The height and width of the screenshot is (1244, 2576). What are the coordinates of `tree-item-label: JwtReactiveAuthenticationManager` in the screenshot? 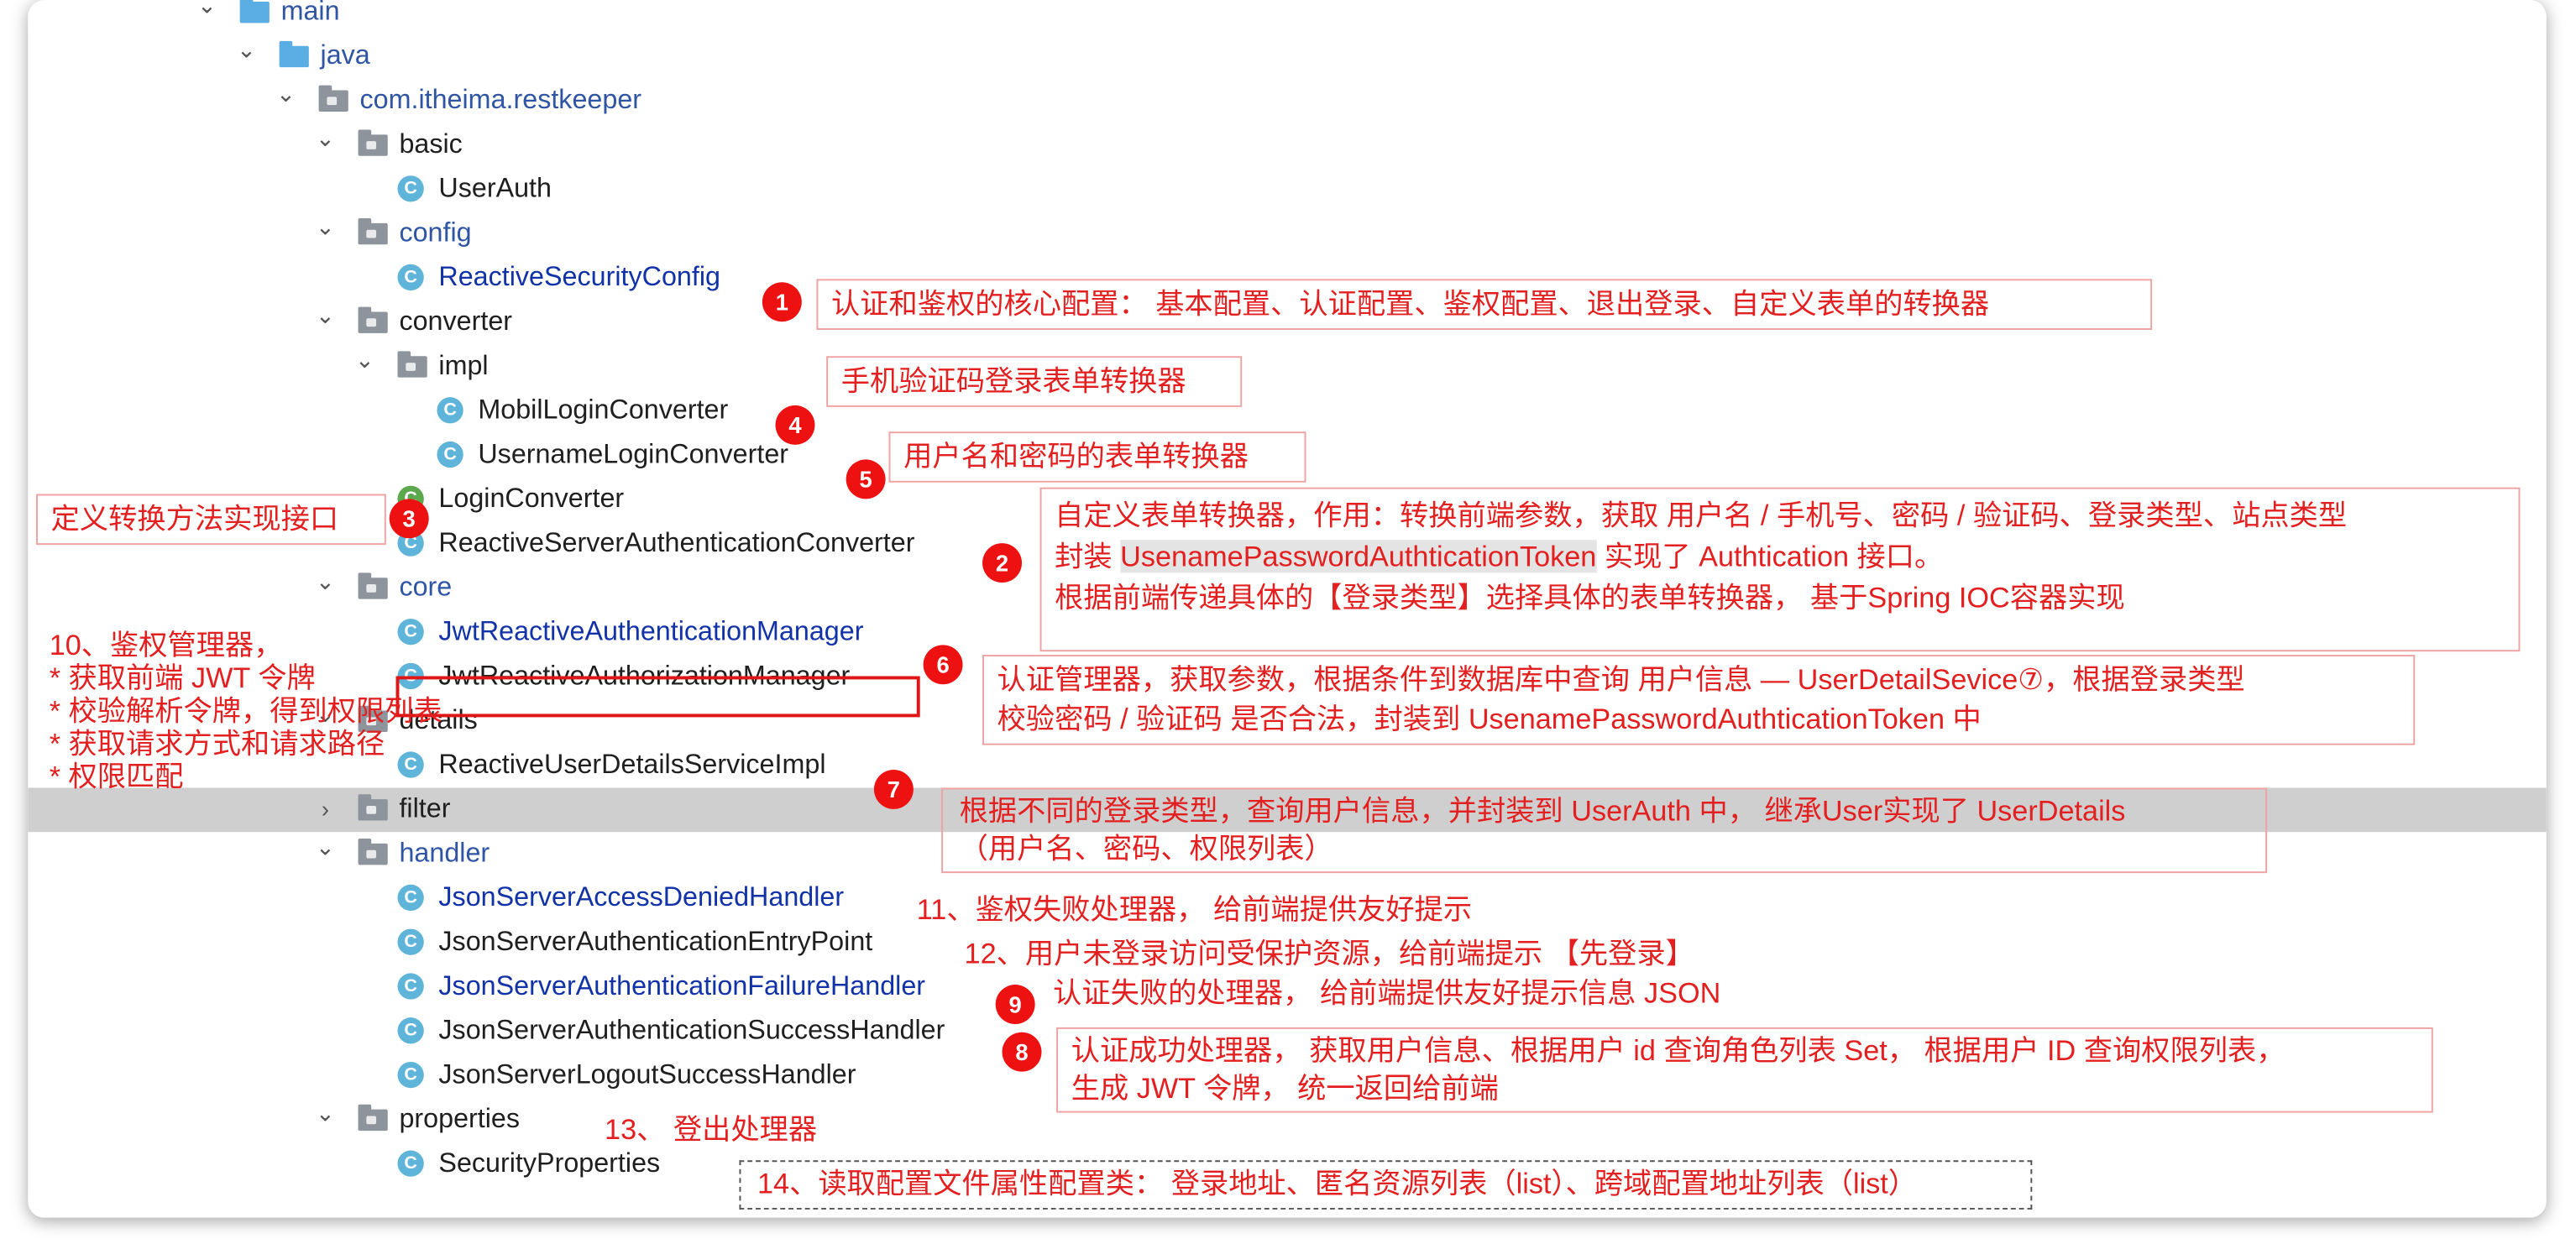 It's located at (651, 632).